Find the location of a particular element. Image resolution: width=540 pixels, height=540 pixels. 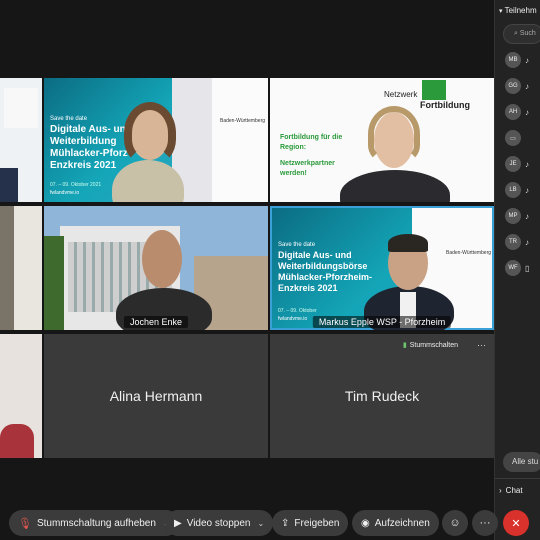

tile-more-options-icon: ··· is located at coordinates (481, 345).